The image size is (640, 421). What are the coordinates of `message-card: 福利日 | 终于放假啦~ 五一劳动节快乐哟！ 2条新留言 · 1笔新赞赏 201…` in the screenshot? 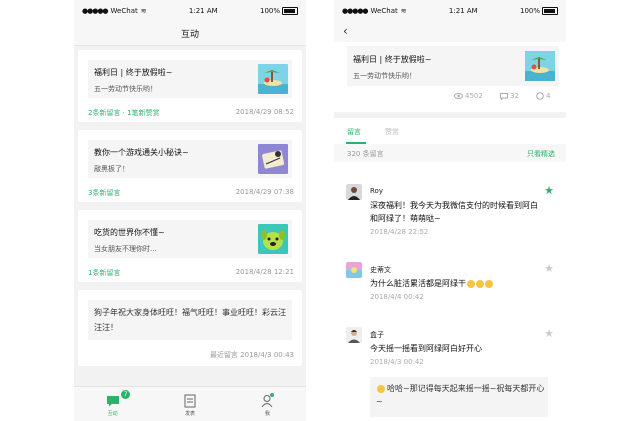 It's located at (190, 86).